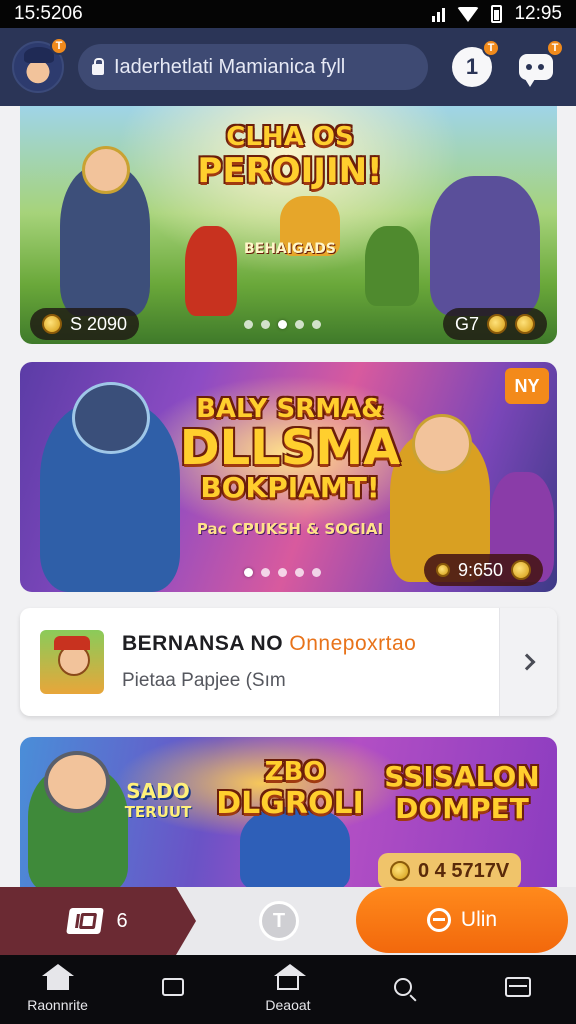  I want to click on card-title: BERNANSA NO Onnepoxrtao, so click(310, 644).